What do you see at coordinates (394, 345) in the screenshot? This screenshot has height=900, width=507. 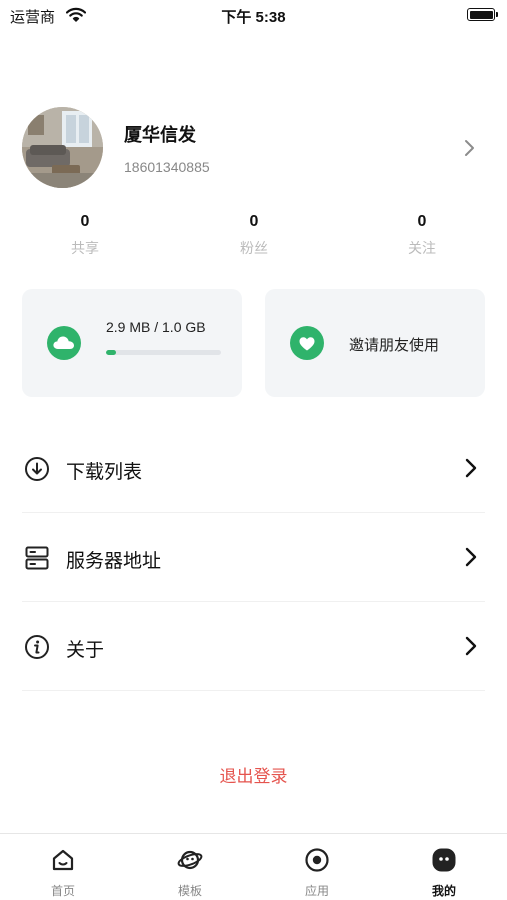 I see `invite-text: 邀请朋友使用` at bounding box center [394, 345].